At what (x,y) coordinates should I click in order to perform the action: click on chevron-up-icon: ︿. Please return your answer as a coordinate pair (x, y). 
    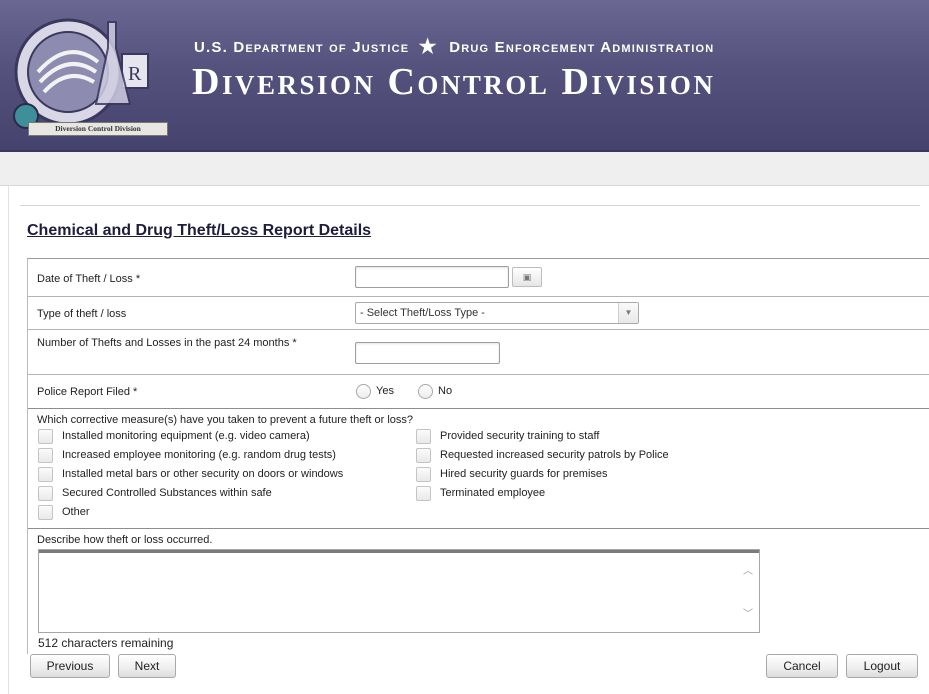
    Looking at the image, I should click on (748, 569).